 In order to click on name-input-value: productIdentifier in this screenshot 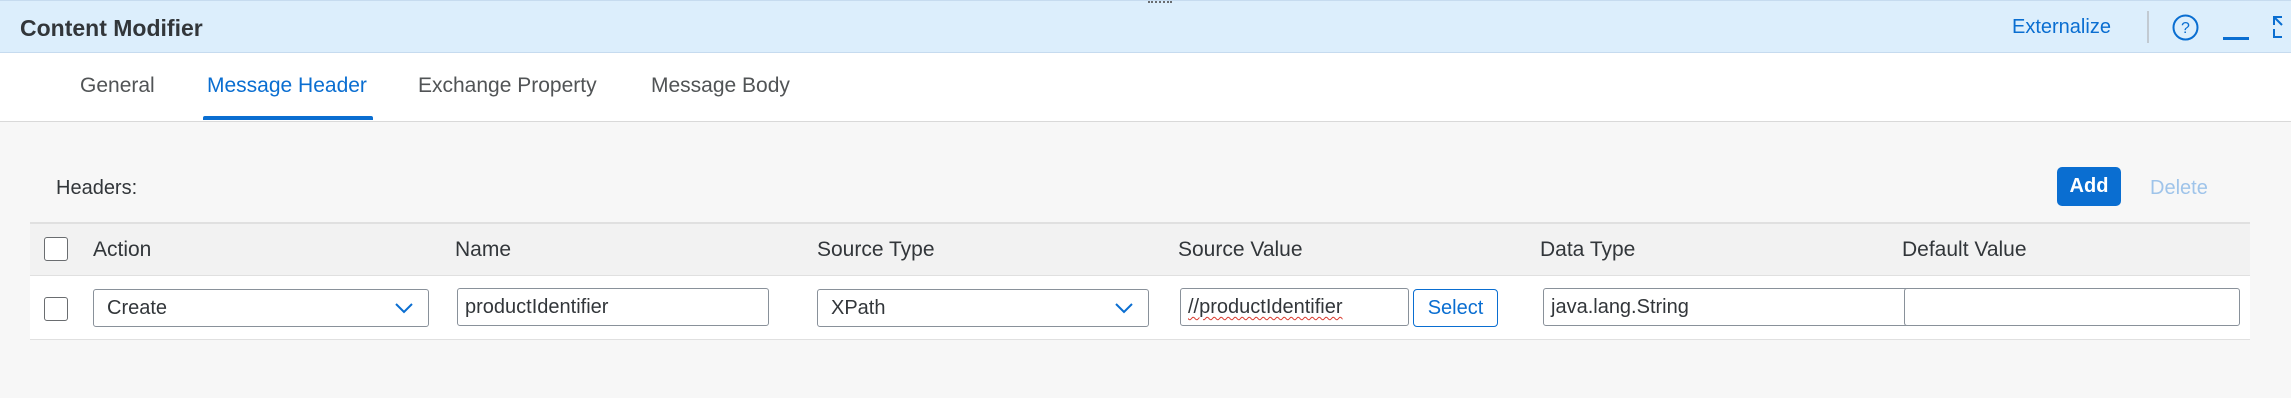, I will do `click(537, 307)`.